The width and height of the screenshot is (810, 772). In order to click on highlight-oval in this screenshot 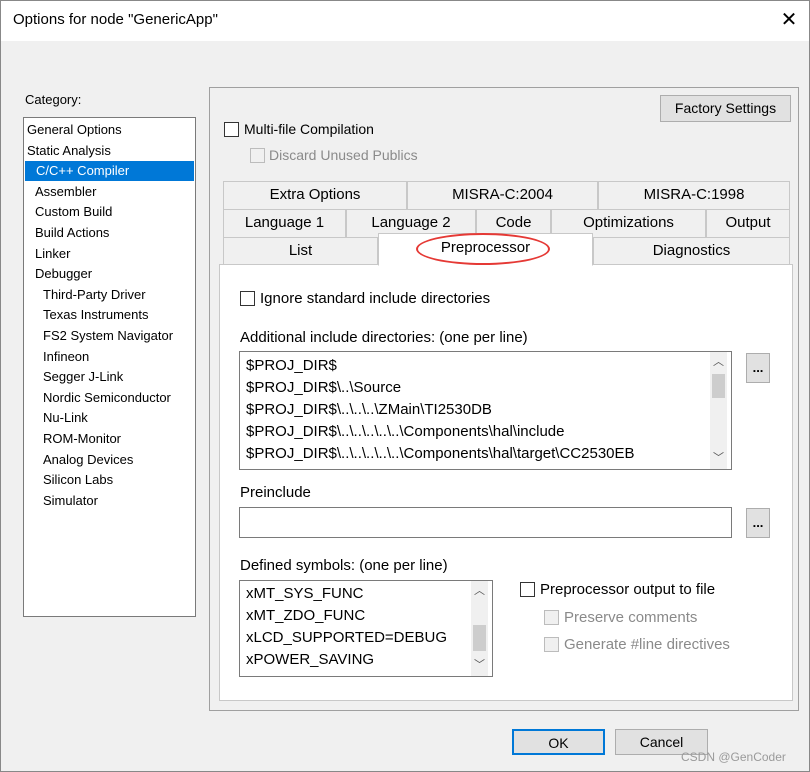, I will do `click(483, 249)`.